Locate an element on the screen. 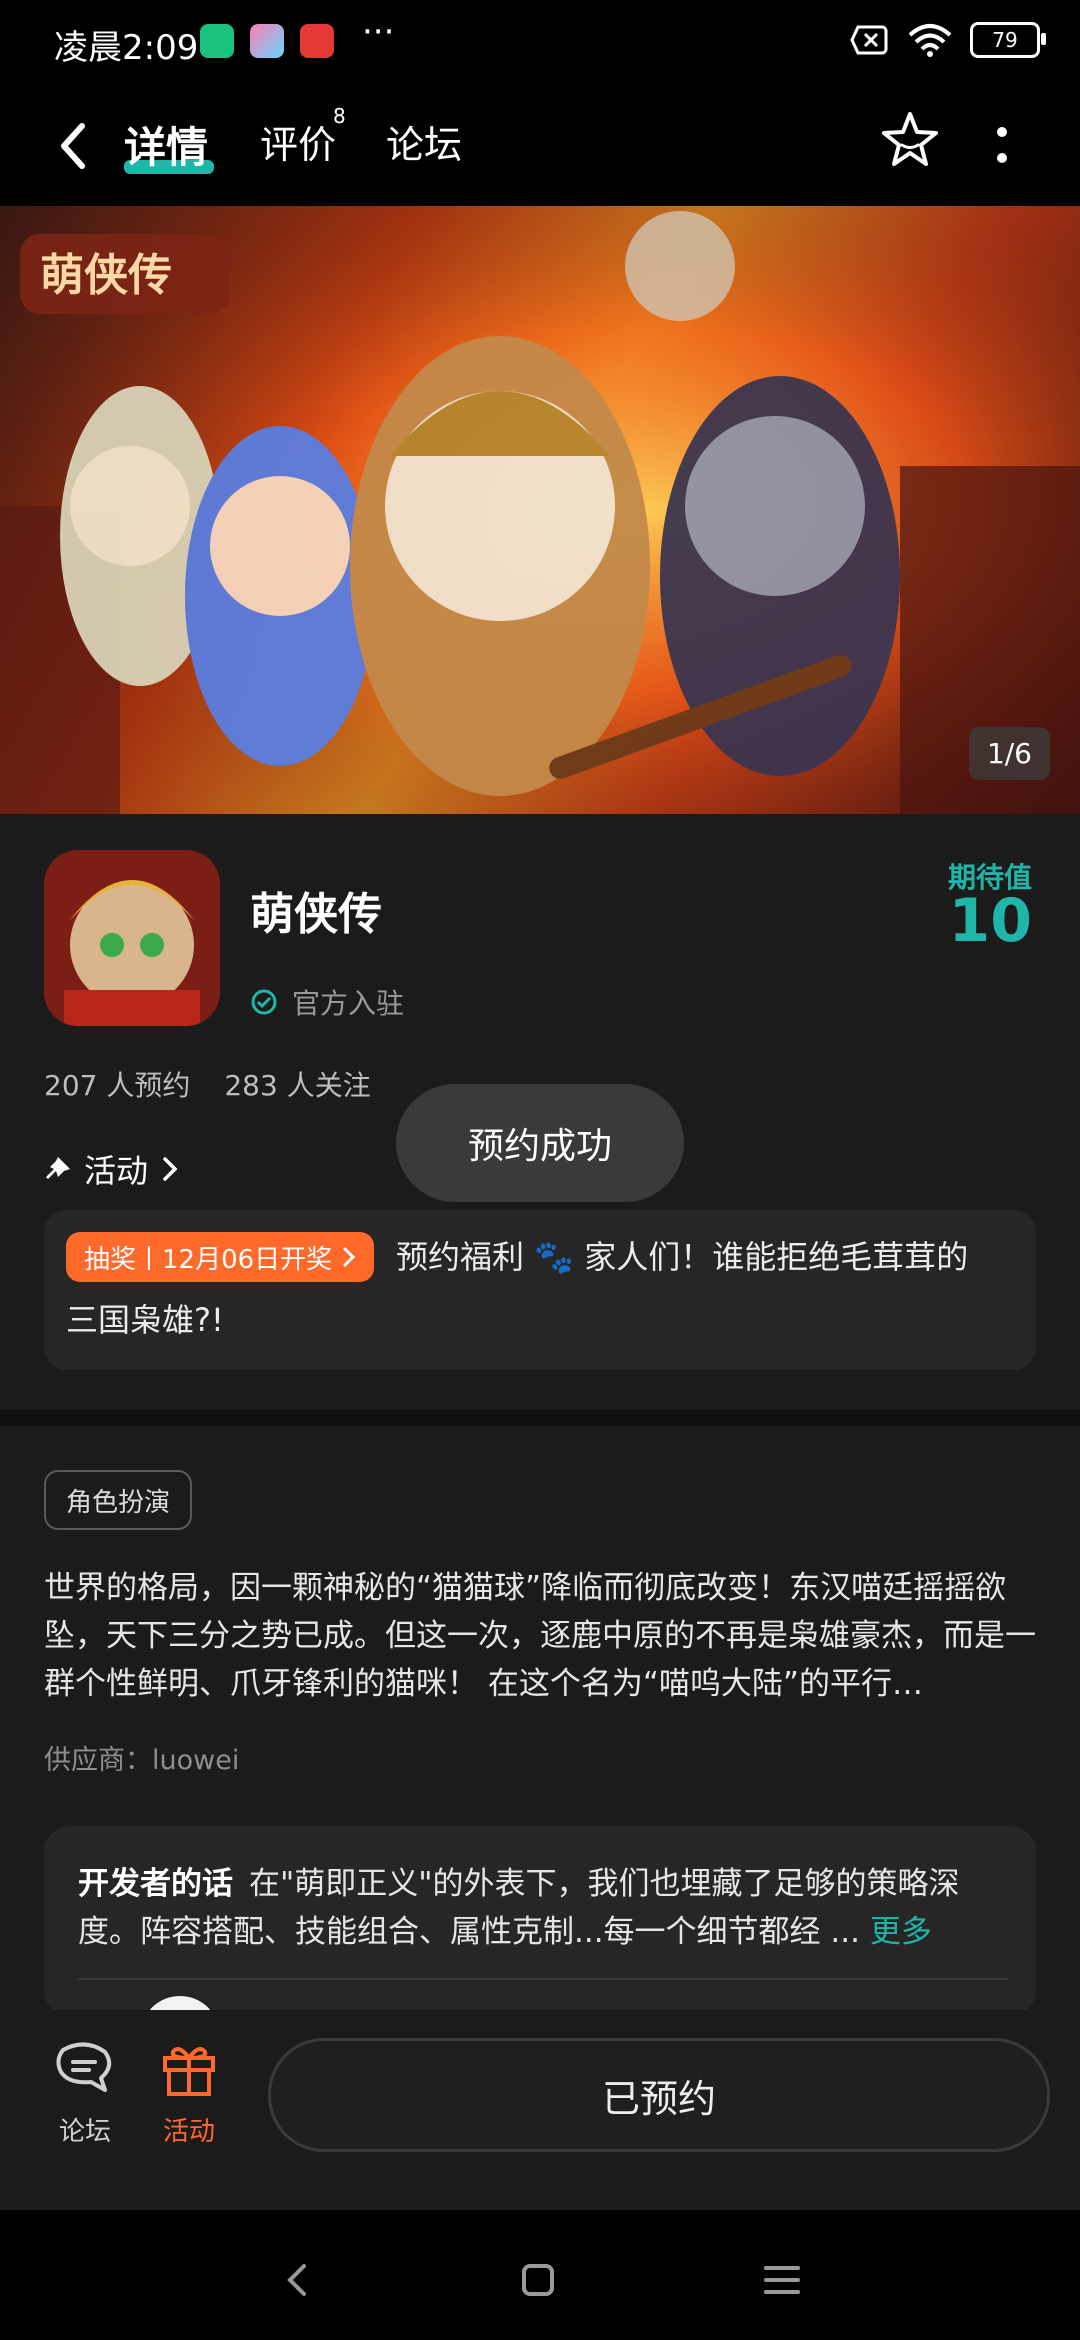 This screenshot has height=2340, width=1080. banner-logo-text: 萌侠传 is located at coordinates (106, 275).